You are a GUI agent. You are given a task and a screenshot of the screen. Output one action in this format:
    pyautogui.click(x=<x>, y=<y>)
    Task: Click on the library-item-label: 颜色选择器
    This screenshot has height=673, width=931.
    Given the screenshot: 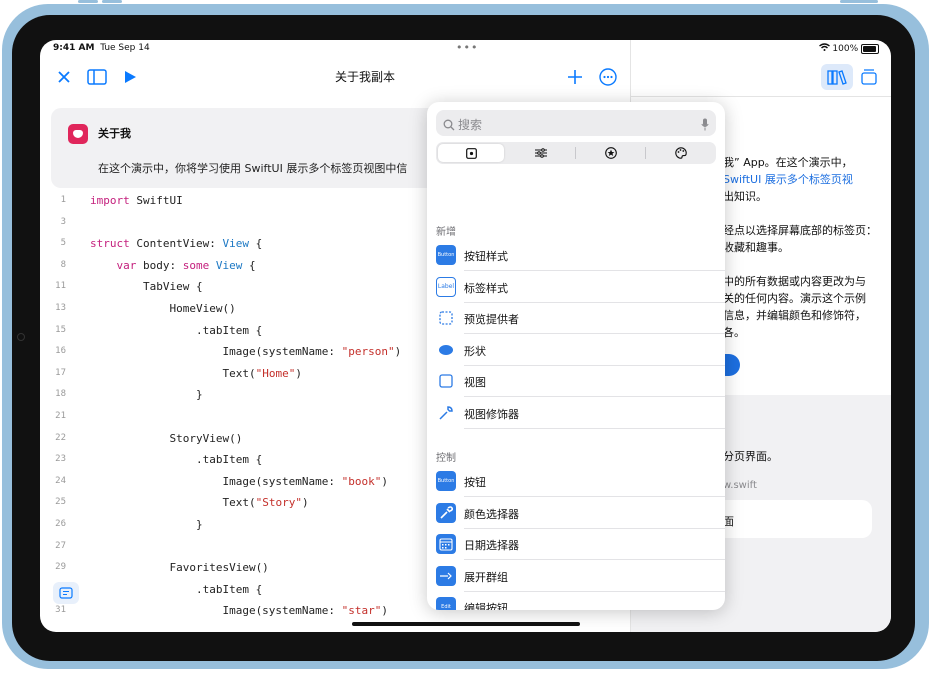 What is the action you would take?
    pyautogui.click(x=491, y=514)
    